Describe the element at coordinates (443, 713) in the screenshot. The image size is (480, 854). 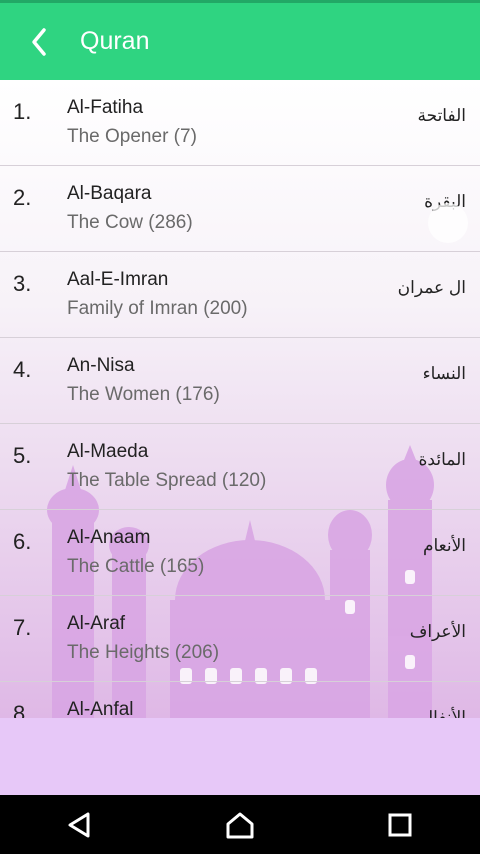
I see `surah-arabic-name: الأنفال` at that location.